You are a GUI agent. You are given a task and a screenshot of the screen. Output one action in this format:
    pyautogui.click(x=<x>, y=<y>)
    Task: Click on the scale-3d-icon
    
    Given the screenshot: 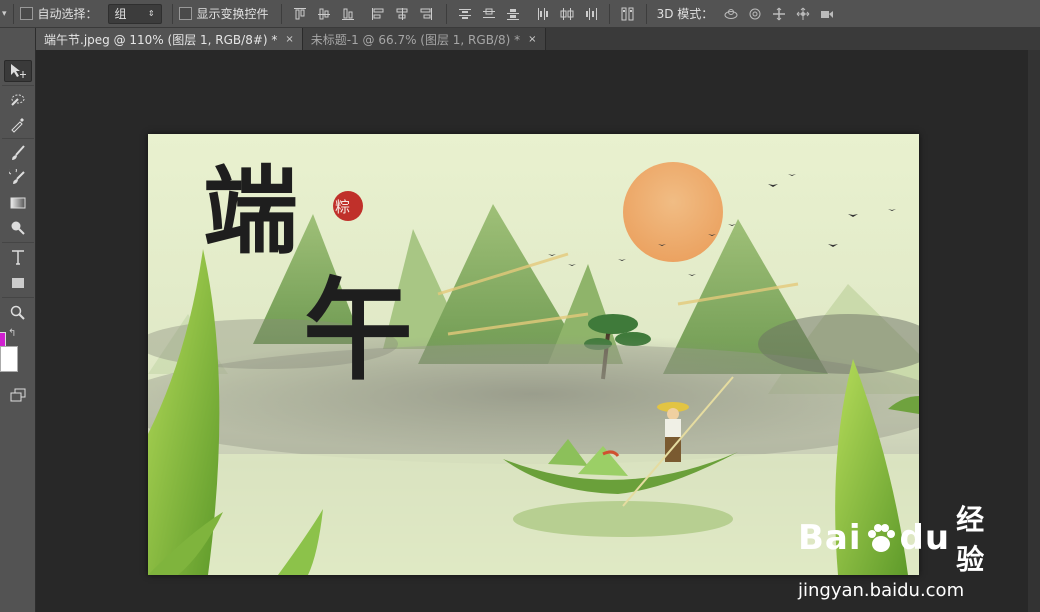 What is the action you would take?
    pyautogui.click(x=827, y=14)
    